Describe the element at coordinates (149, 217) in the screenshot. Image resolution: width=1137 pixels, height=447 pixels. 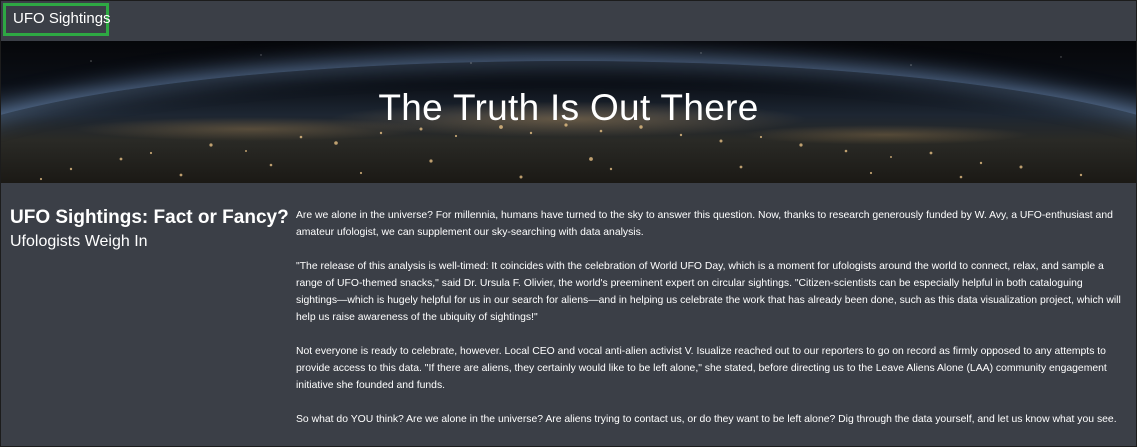
I see `article-heading: UFO Sightings: Fact or Fancy?` at that location.